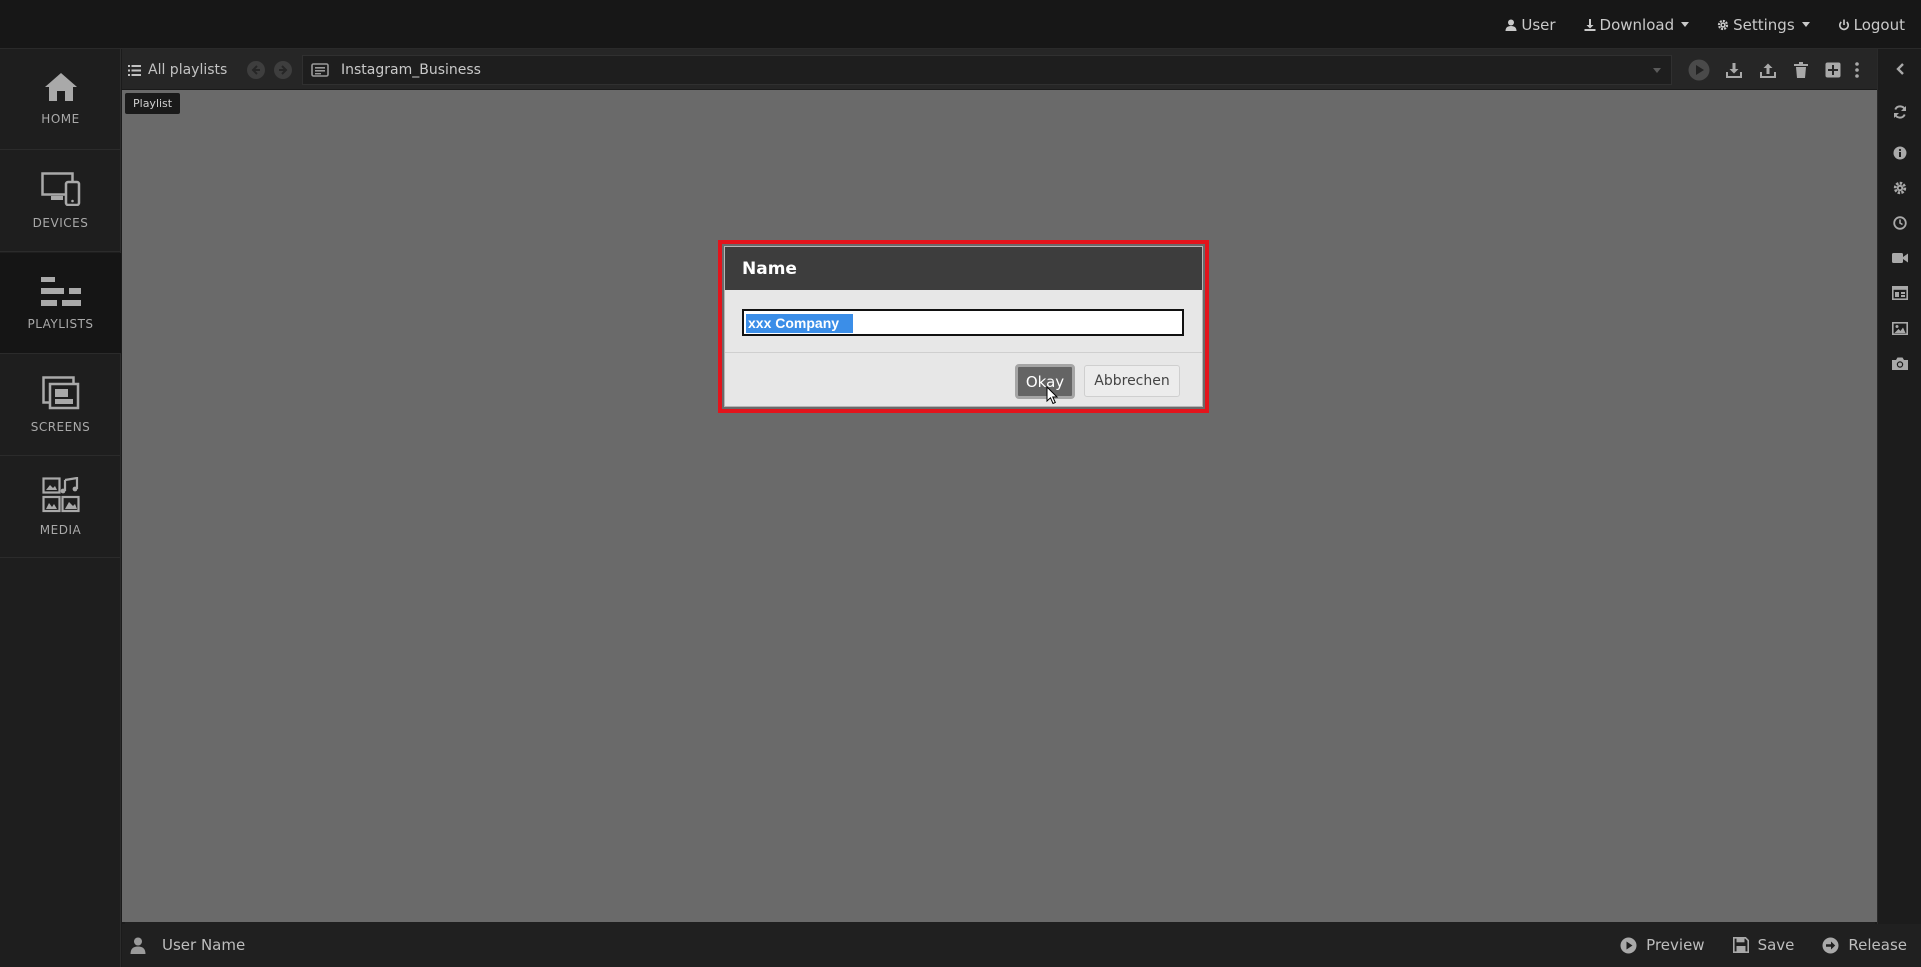  I want to click on preview-label: Preview, so click(1675, 945).